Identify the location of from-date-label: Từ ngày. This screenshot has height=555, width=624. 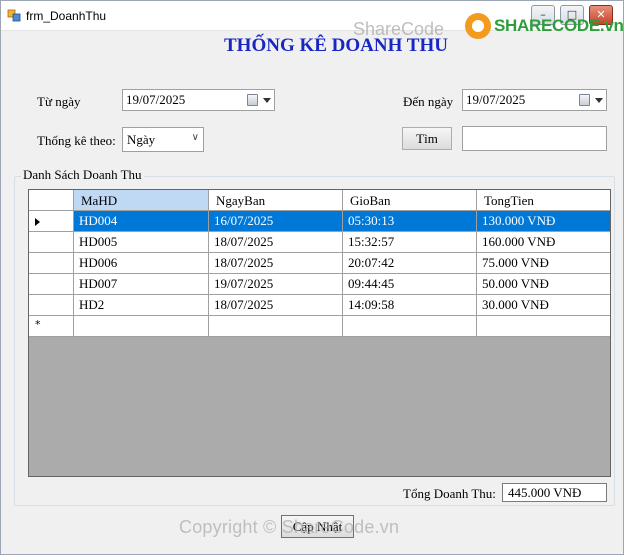
(59, 101).